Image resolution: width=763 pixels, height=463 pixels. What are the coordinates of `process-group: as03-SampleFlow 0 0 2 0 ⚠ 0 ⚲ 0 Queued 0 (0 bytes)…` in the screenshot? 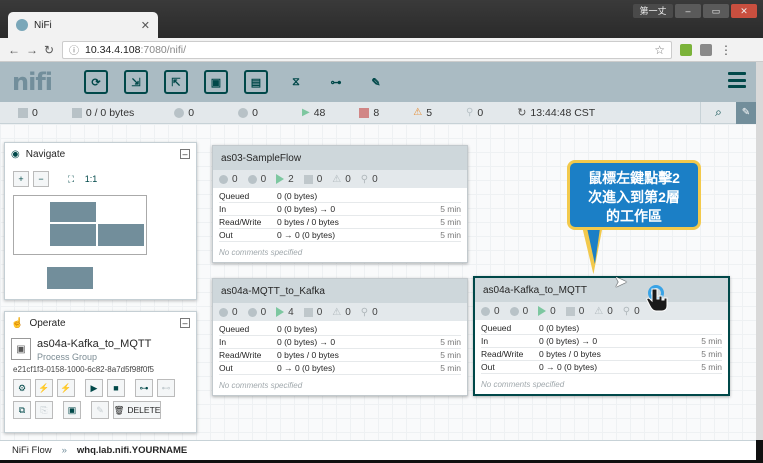 It's located at (340, 204).